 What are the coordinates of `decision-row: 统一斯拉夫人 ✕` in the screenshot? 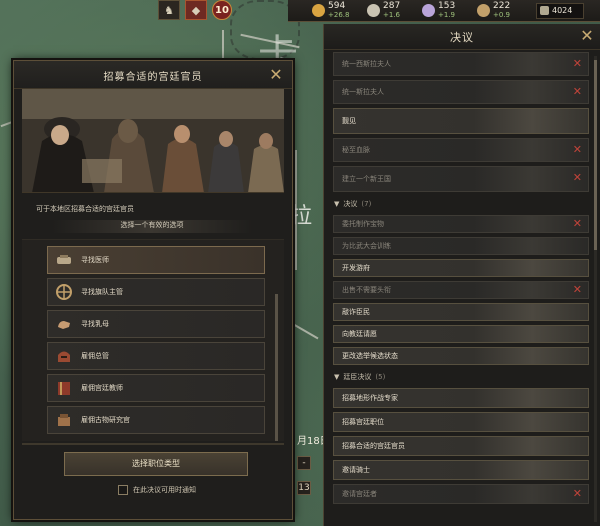 It's located at (461, 92).